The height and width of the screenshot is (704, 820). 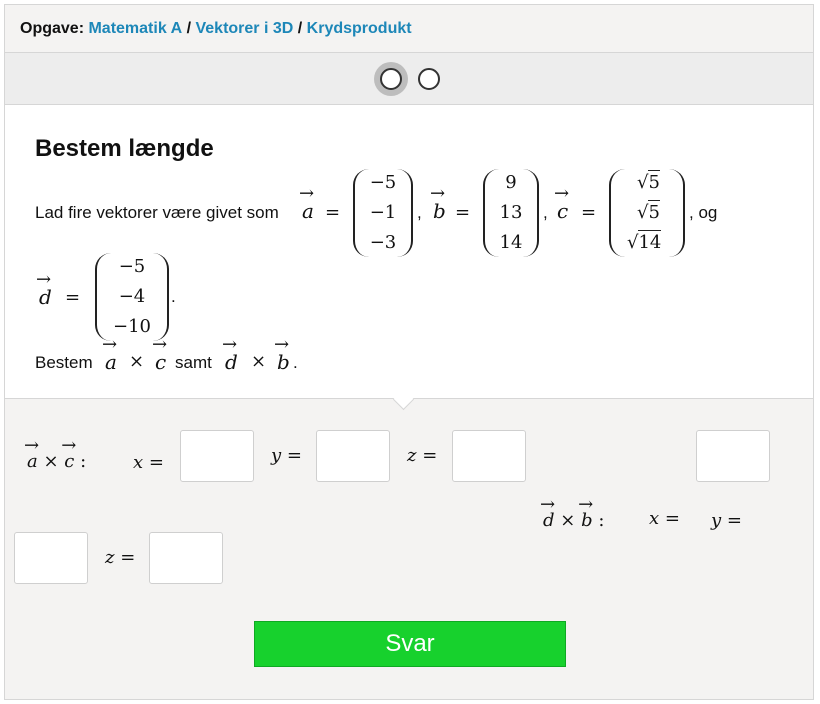 I want to click on row2-z-input, so click(x=186, y=558).